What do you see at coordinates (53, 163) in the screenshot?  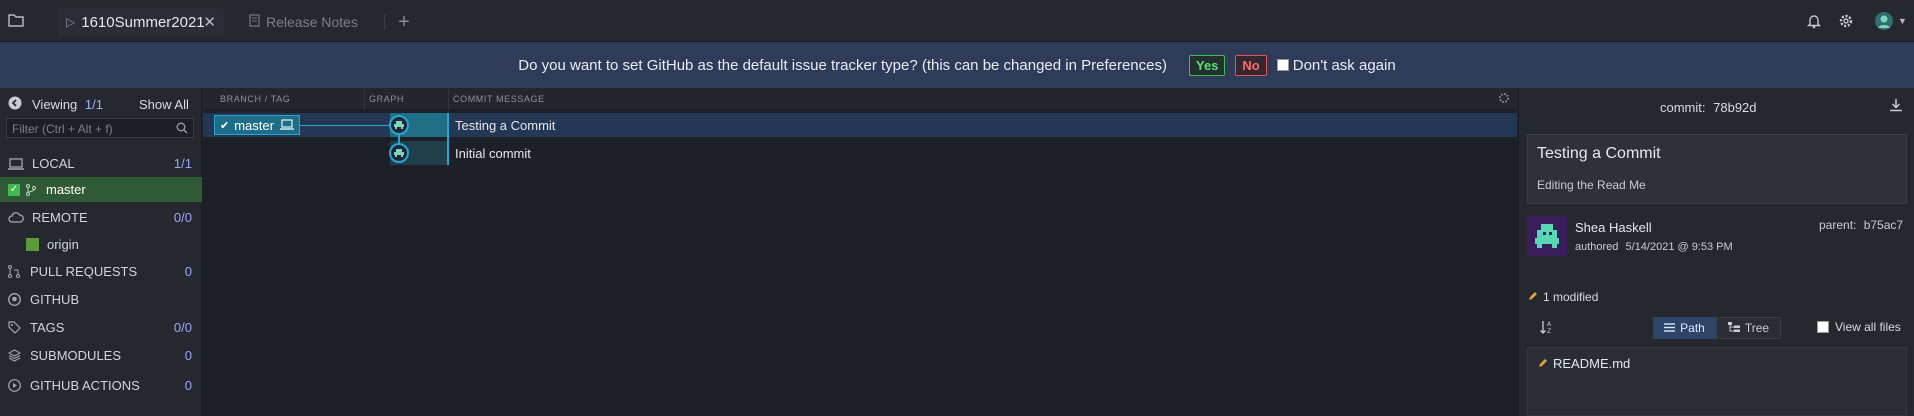 I see `sidebar-section-label: LOCAL` at bounding box center [53, 163].